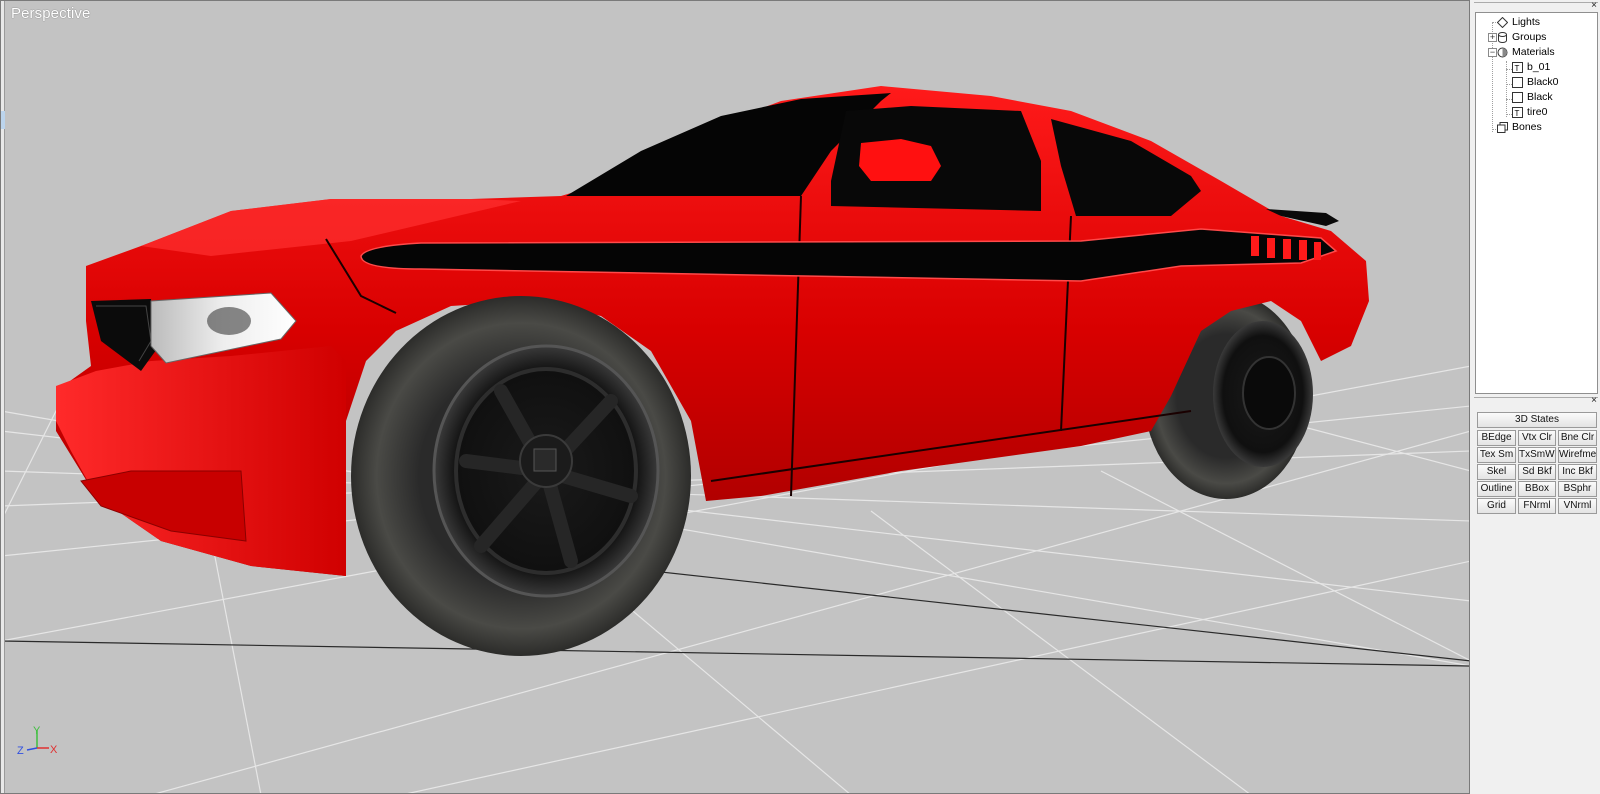 This screenshot has width=1600, height=794. I want to click on tree-item-label: Bones, so click(1527, 127).